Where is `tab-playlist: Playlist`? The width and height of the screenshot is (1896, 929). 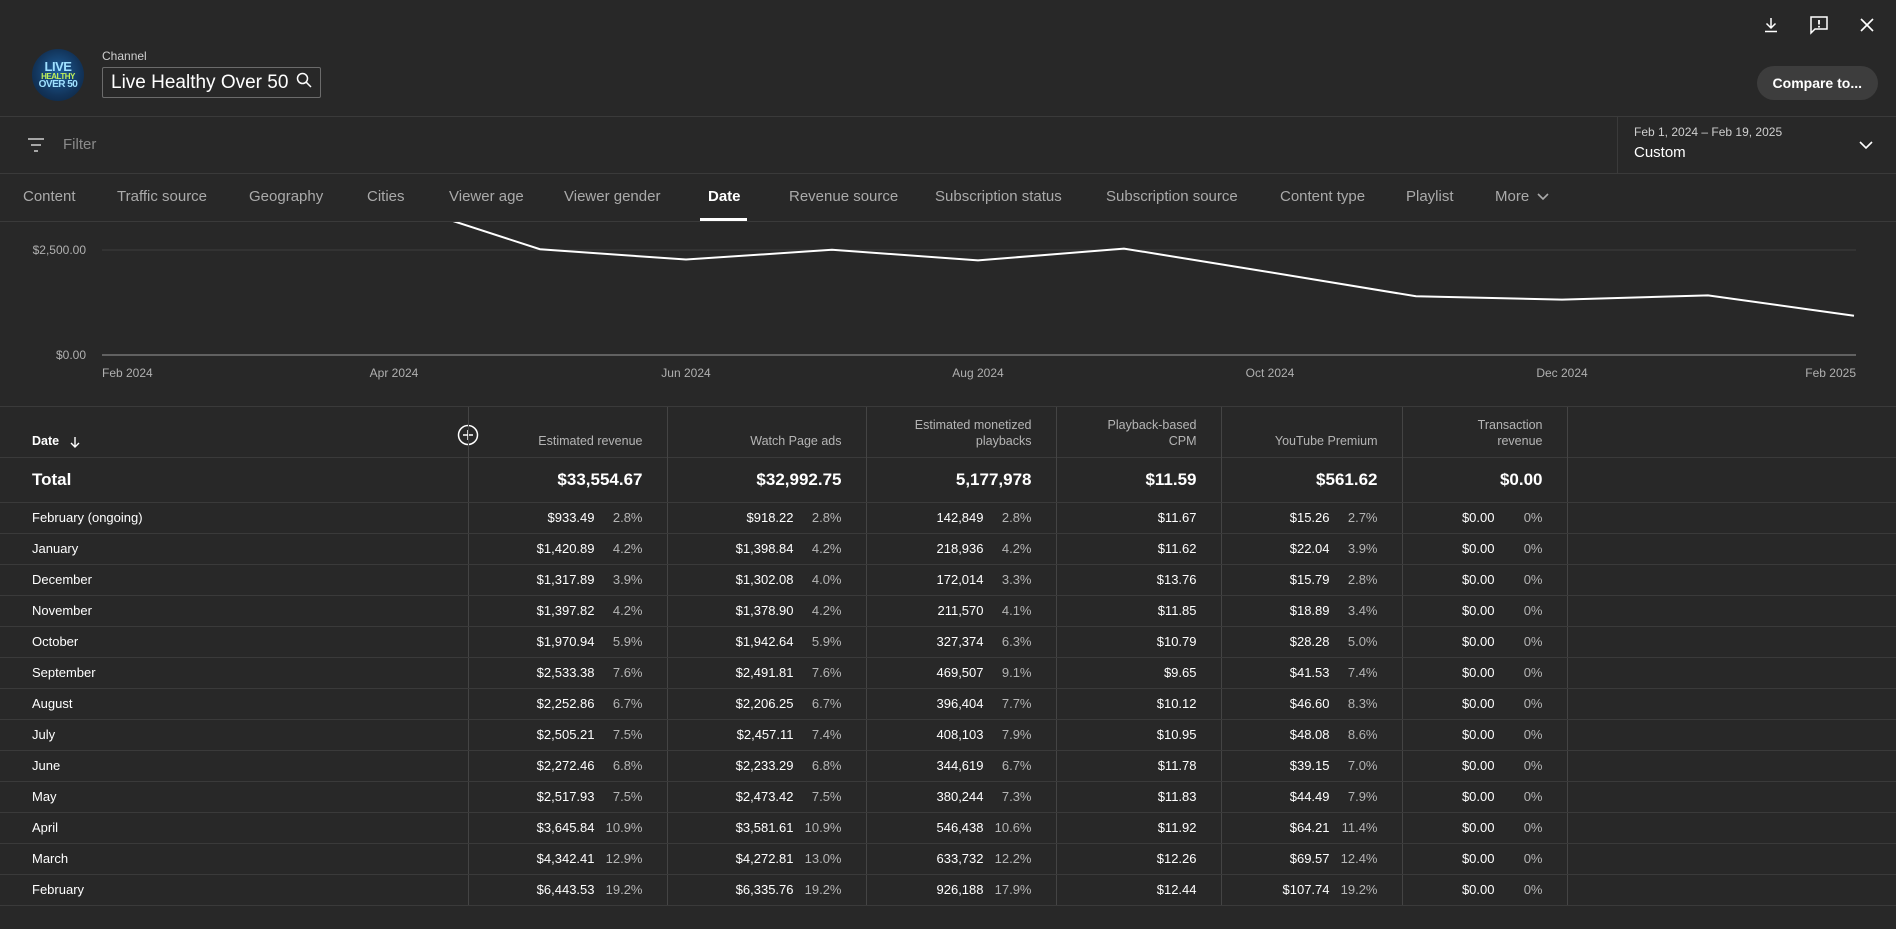 tab-playlist: Playlist is located at coordinates (1430, 196).